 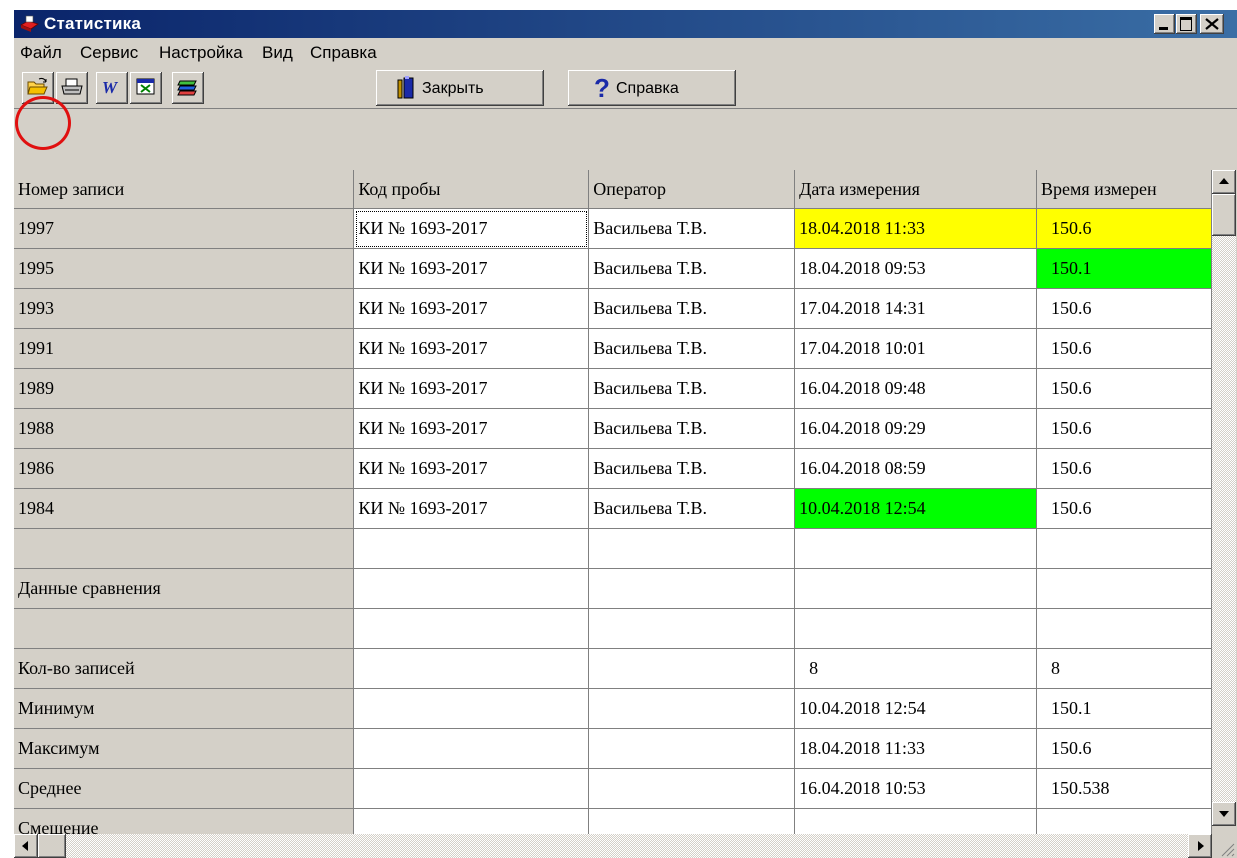 I want to click on stats-label: Среднее, so click(x=184, y=788).